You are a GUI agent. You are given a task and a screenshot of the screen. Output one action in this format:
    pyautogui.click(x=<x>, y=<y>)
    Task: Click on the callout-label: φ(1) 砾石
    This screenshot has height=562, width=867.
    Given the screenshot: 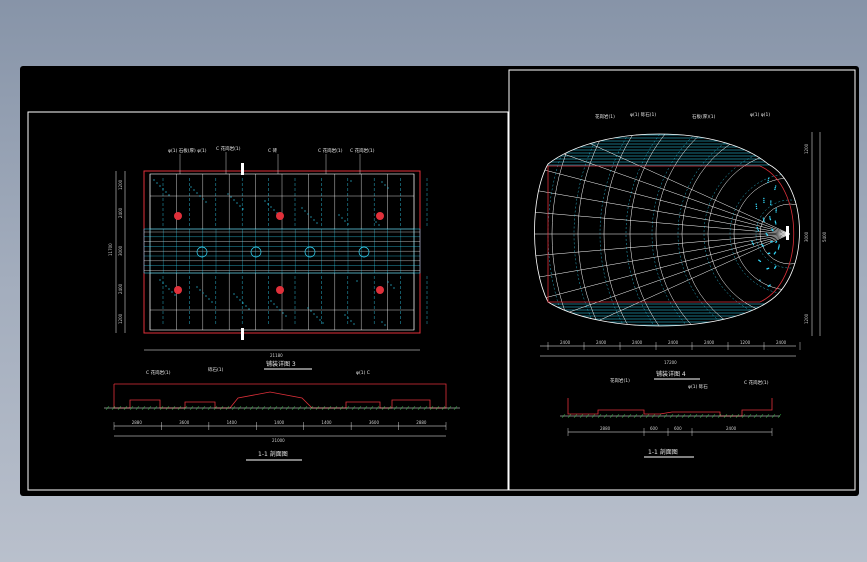 What is the action you would take?
    pyautogui.click(x=698, y=386)
    